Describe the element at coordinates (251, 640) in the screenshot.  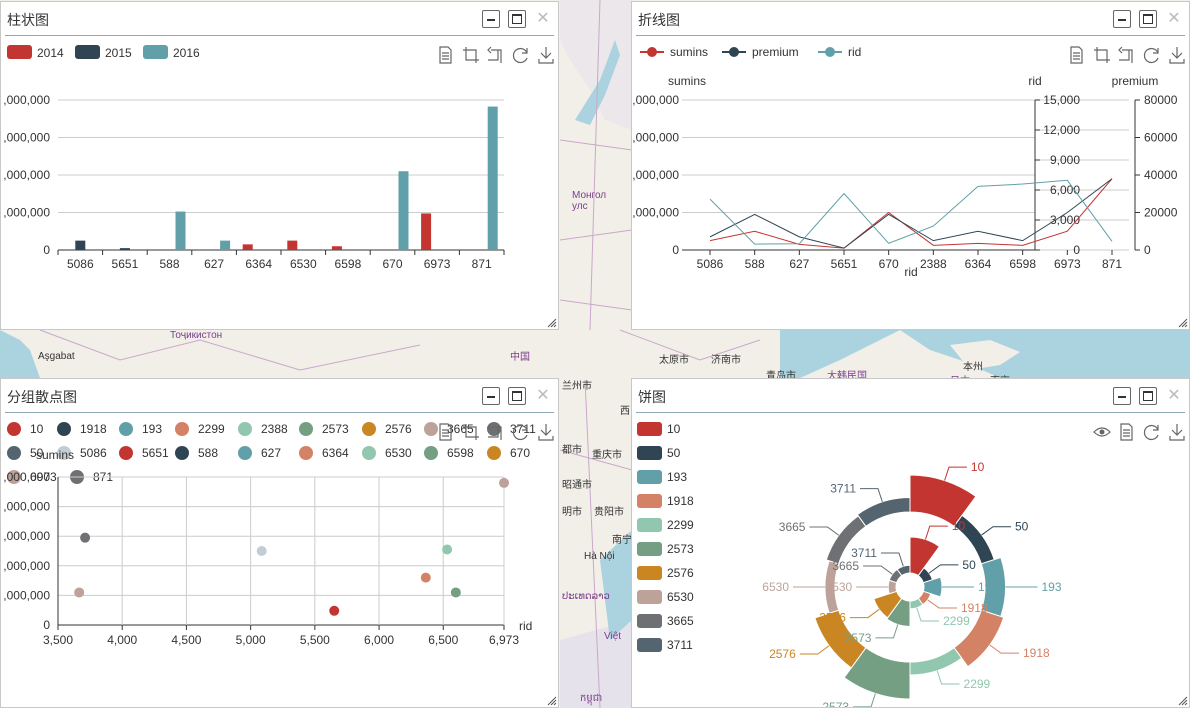
I see `x-tick-label: 5,000` at that location.